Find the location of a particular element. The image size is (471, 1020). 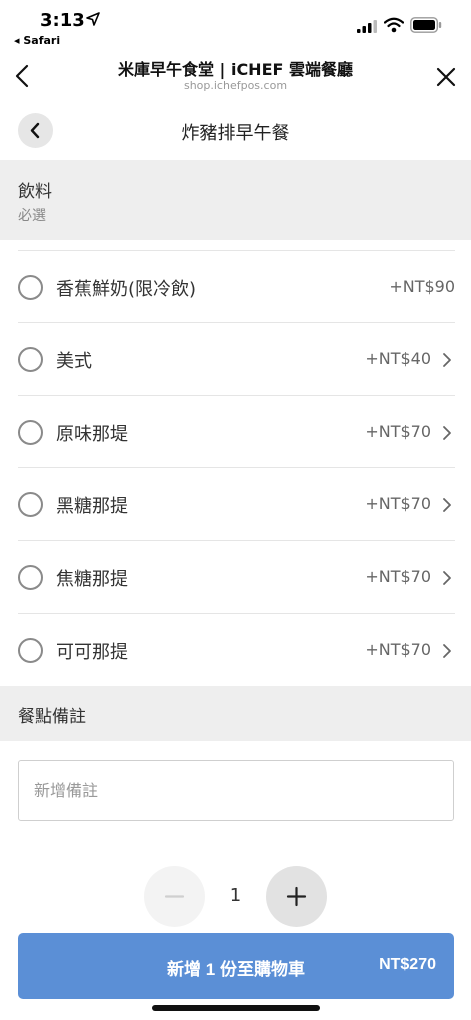

quantity-decrease-button is located at coordinates (174, 896).